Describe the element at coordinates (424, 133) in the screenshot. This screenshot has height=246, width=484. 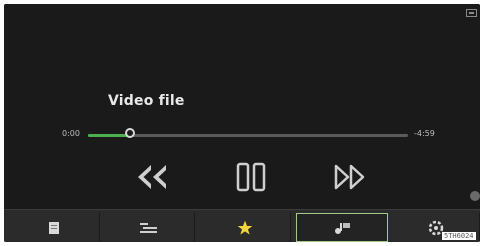
I see `remaining-time: -4:59` at that location.